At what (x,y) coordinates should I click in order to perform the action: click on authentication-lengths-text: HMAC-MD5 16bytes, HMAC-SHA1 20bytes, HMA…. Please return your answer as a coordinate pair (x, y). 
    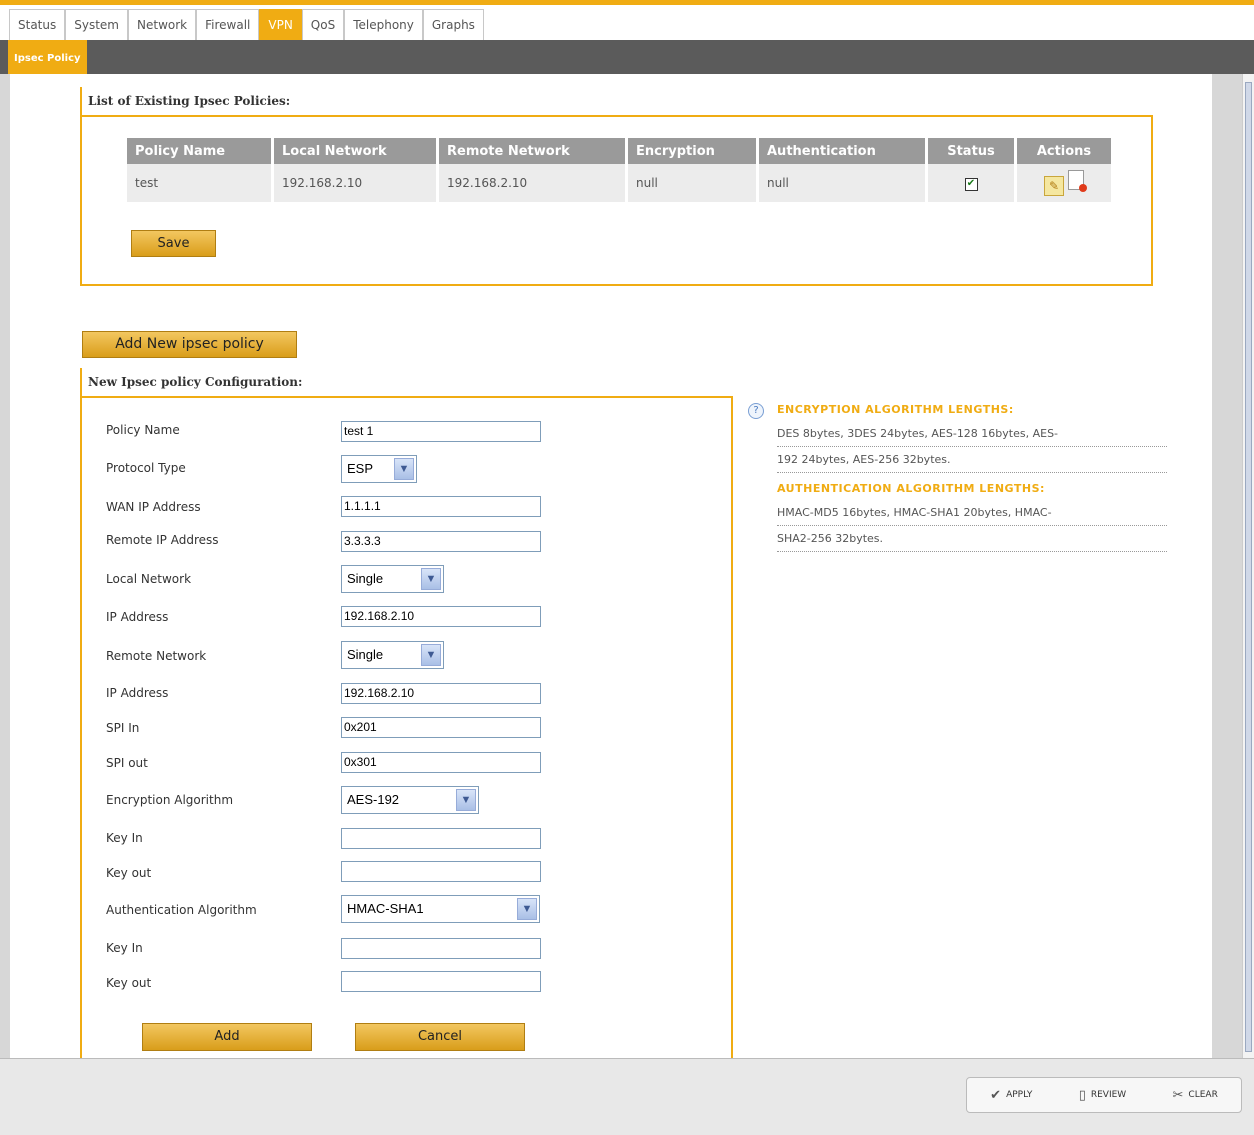
    Looking at the image, I should click on (972, 526).